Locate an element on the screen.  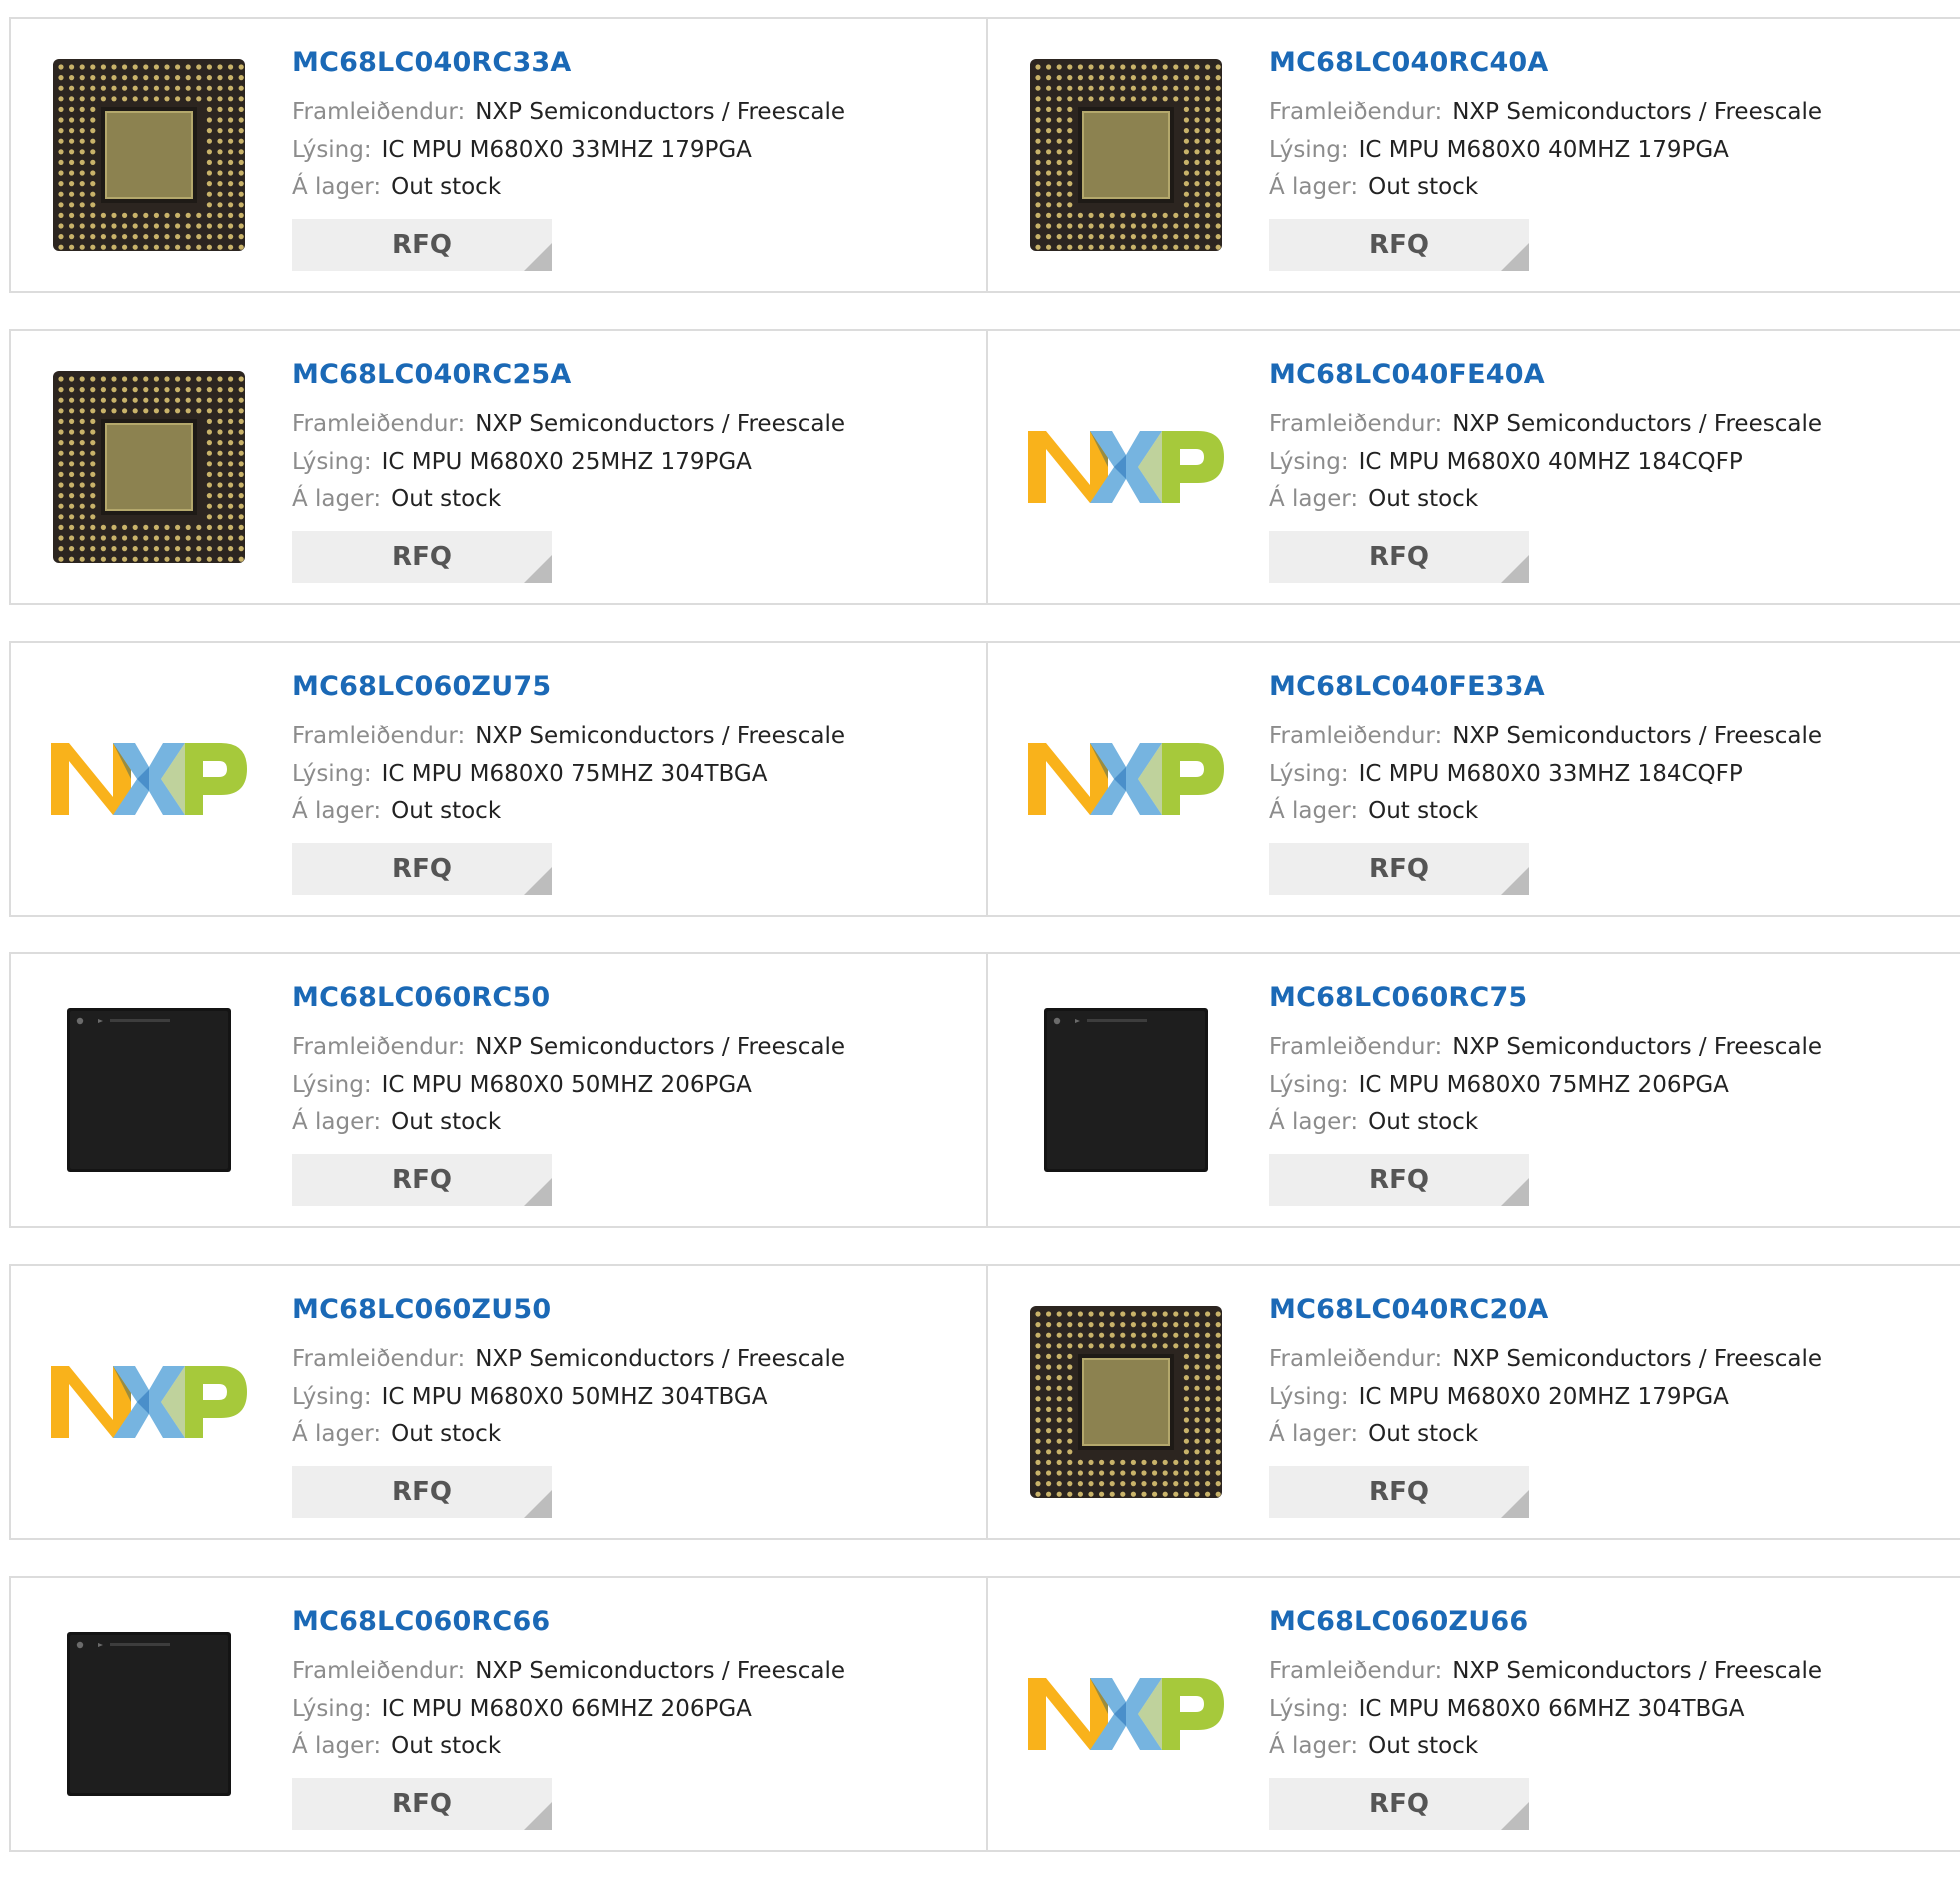
description-line: Lýsing: IC MPU M680X0 33MHZ 179PGA is located at coordinates (522, 150).